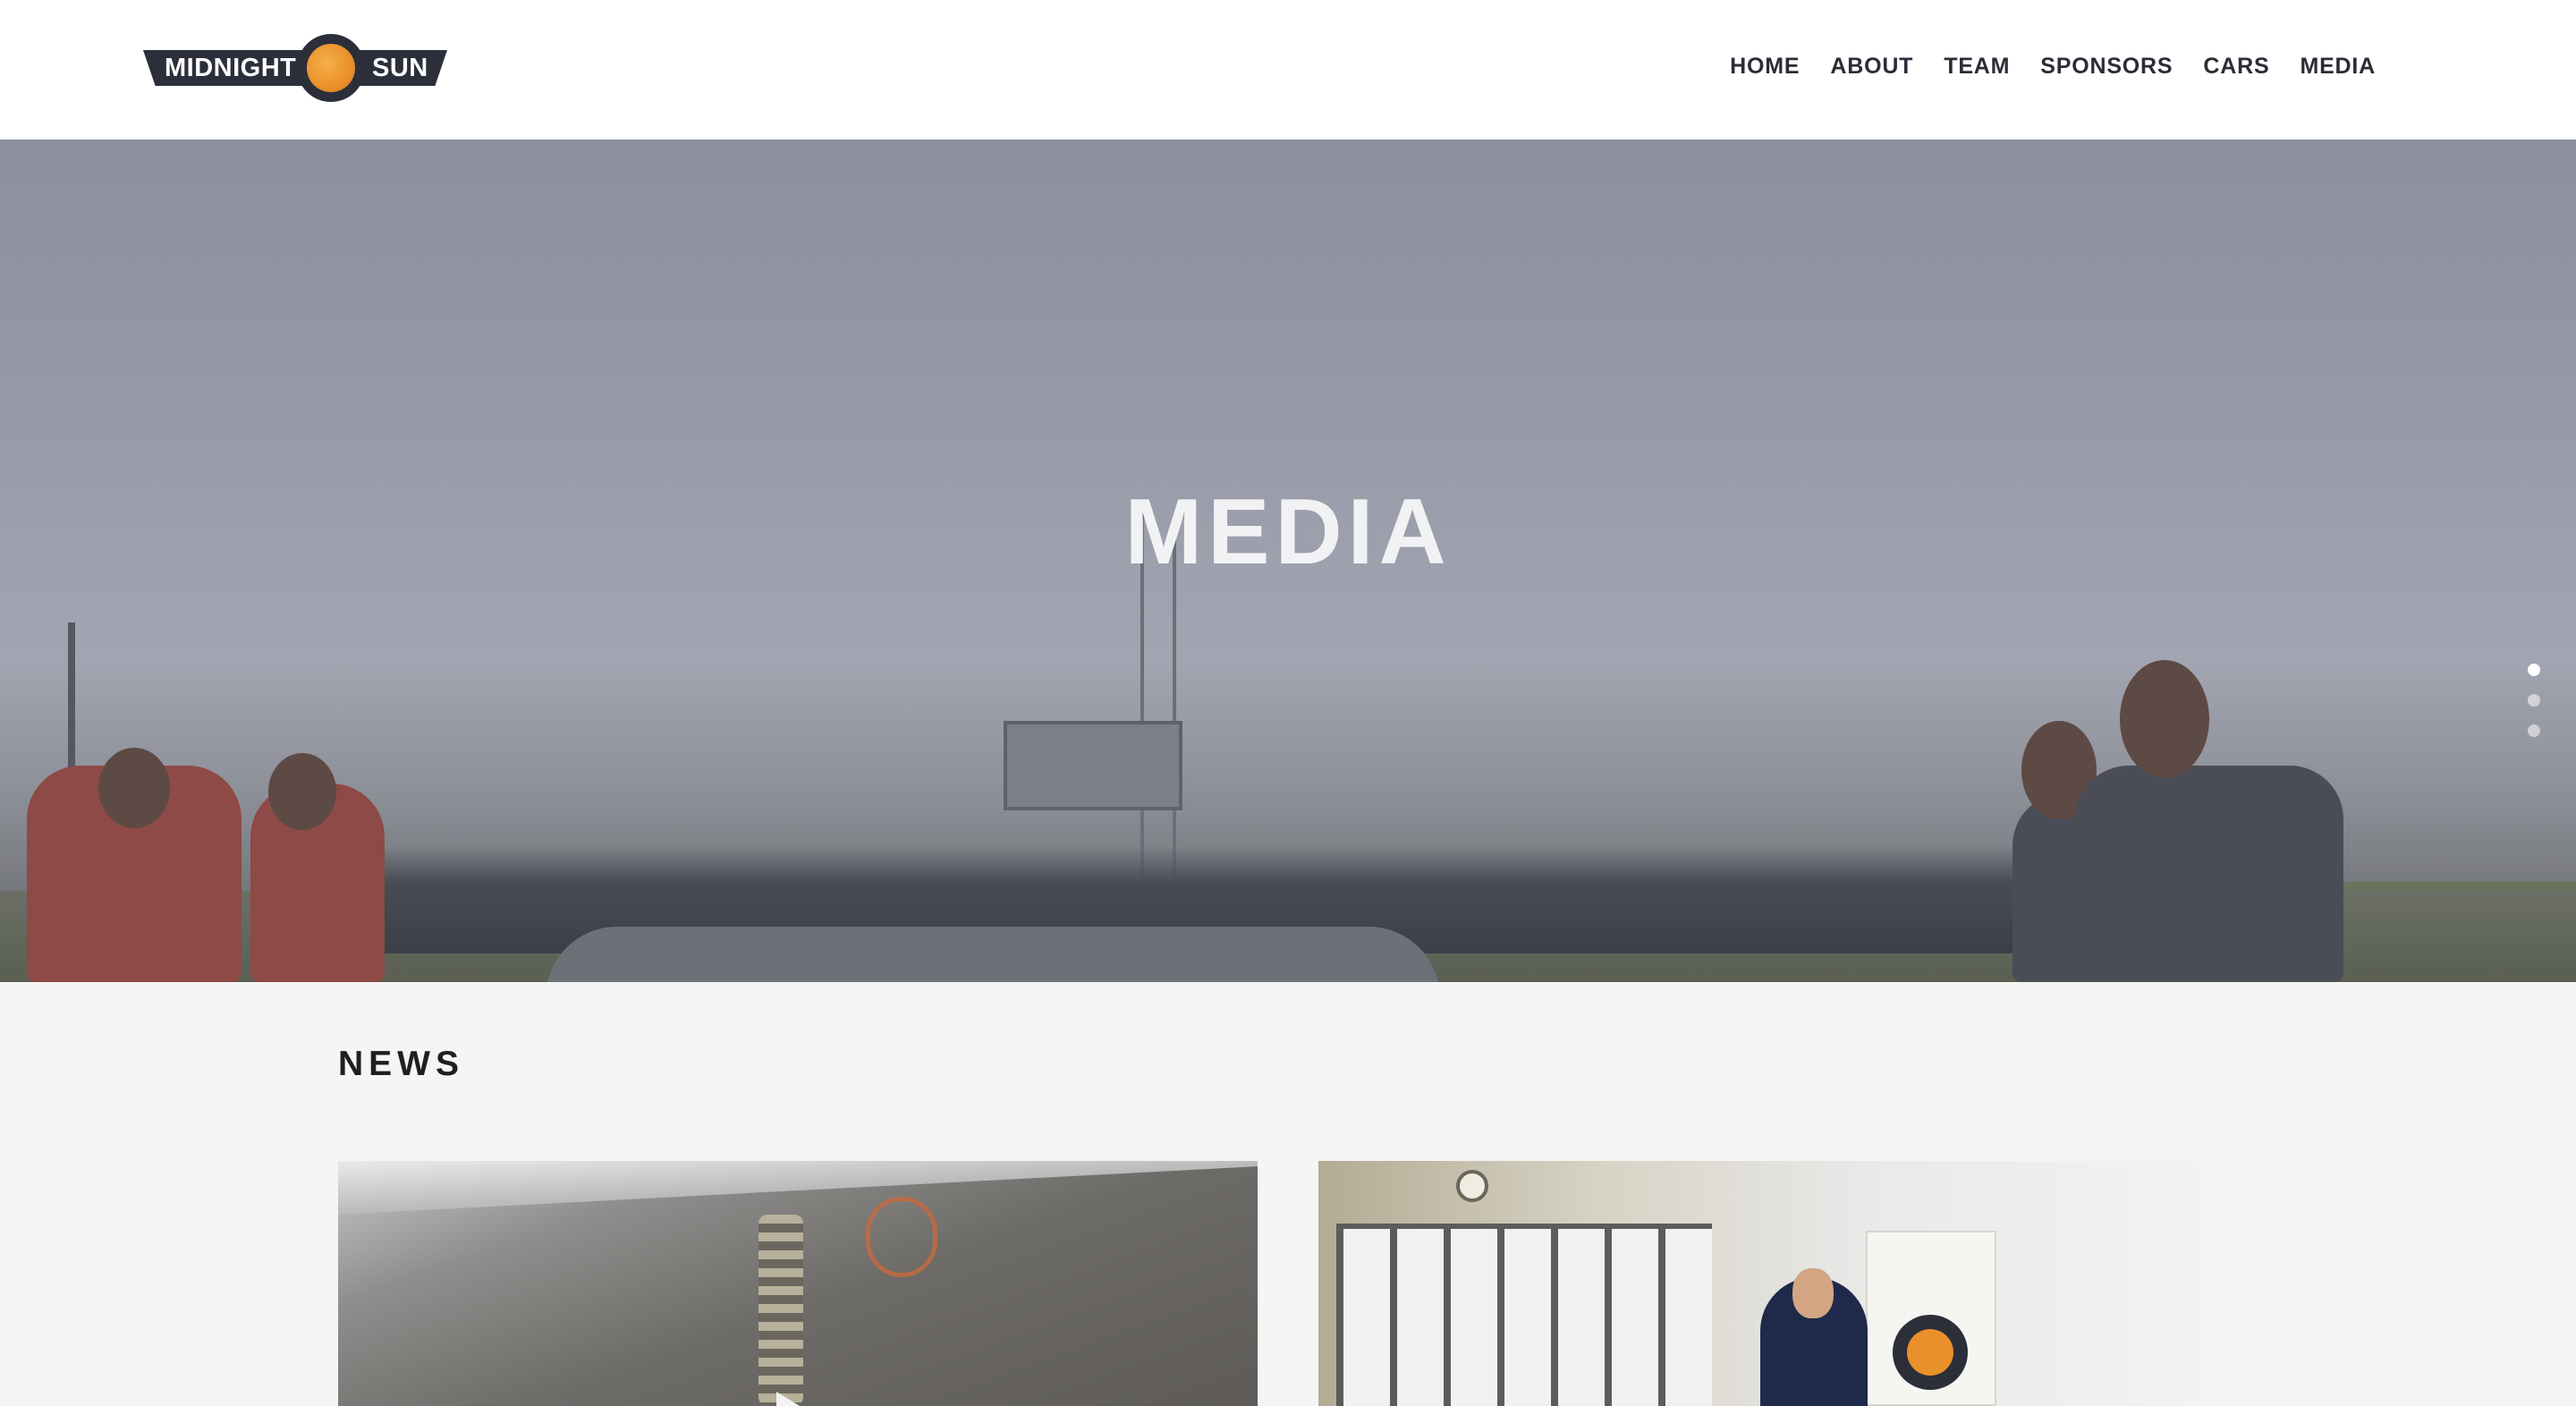 The width and height of the screenshot is (2576, 1406). Describe the element at coordinates (788, 1399) in the screenshot. I see `play-icon` at that location.